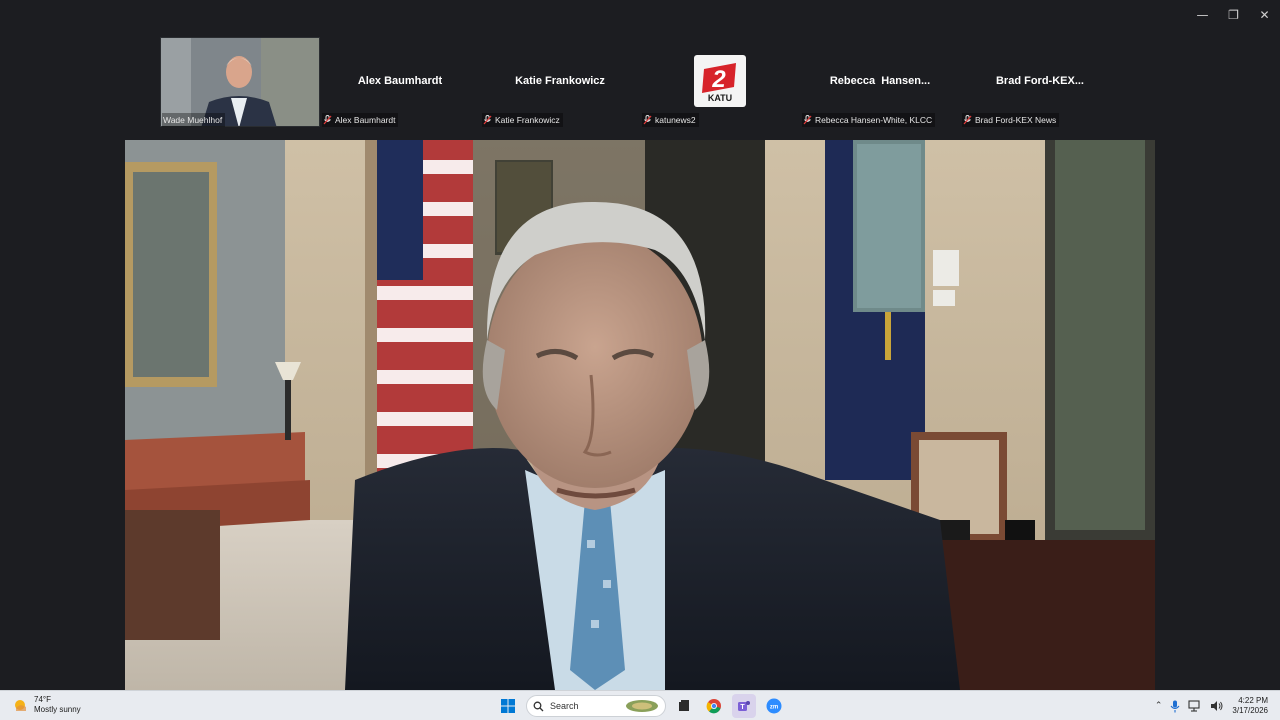 Image resolution: width=1280 pixels, height=720 pixels. I want to click on minimize-button: —, so click(1202, 15).